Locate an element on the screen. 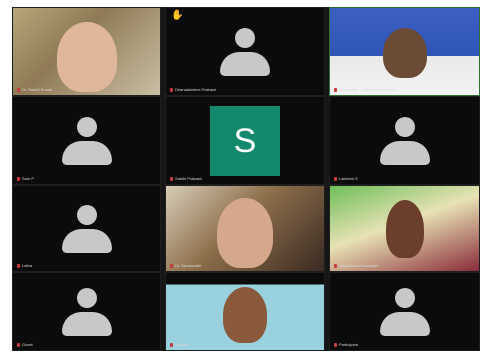  participant-name: Dr. Santhi Kumar is located at coordinates (37, 89).